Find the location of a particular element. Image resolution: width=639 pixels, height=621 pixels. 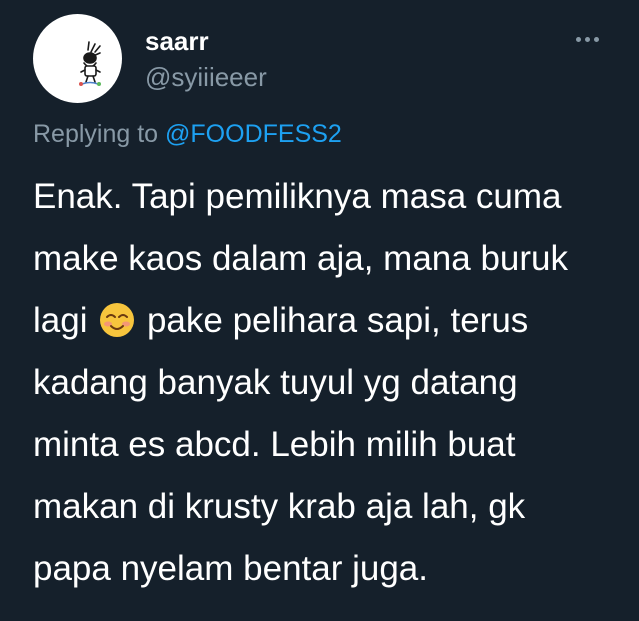

tweet-line-3-start: lagi is located at coordinates (60, 320).